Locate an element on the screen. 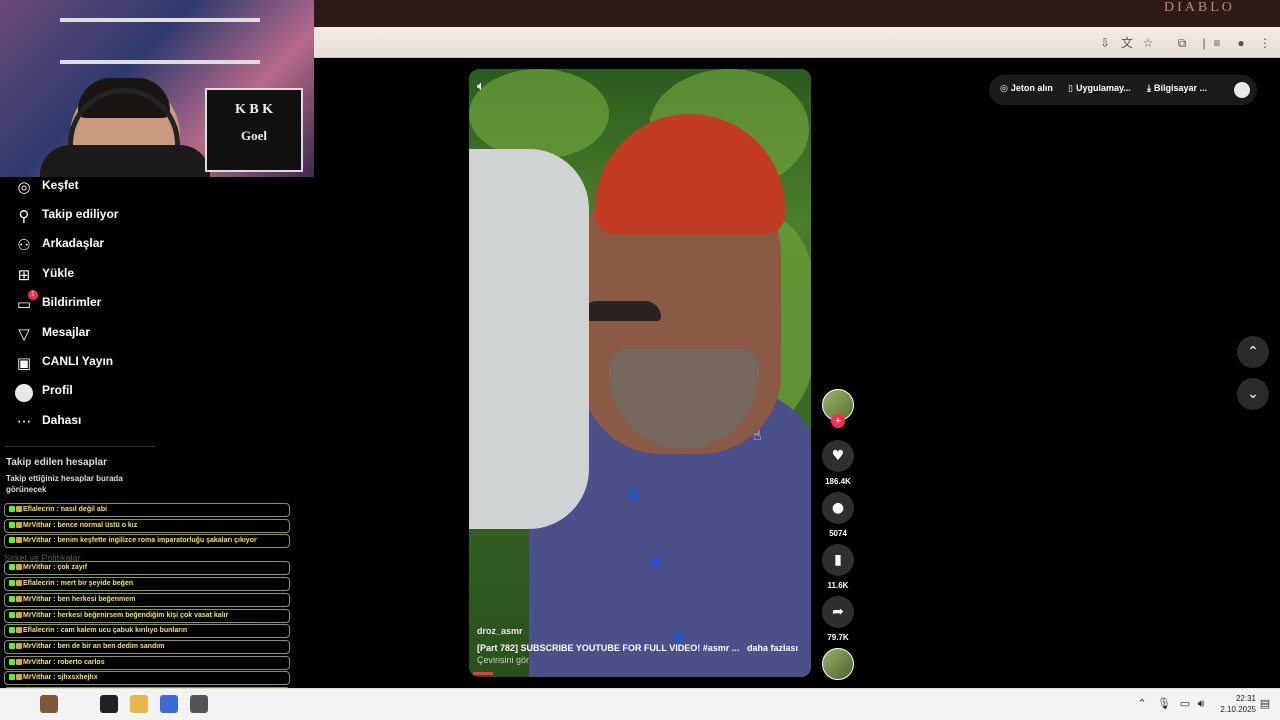  chat-text: ben de bir an ben dedim sandım is located at coordinates (111, 646).